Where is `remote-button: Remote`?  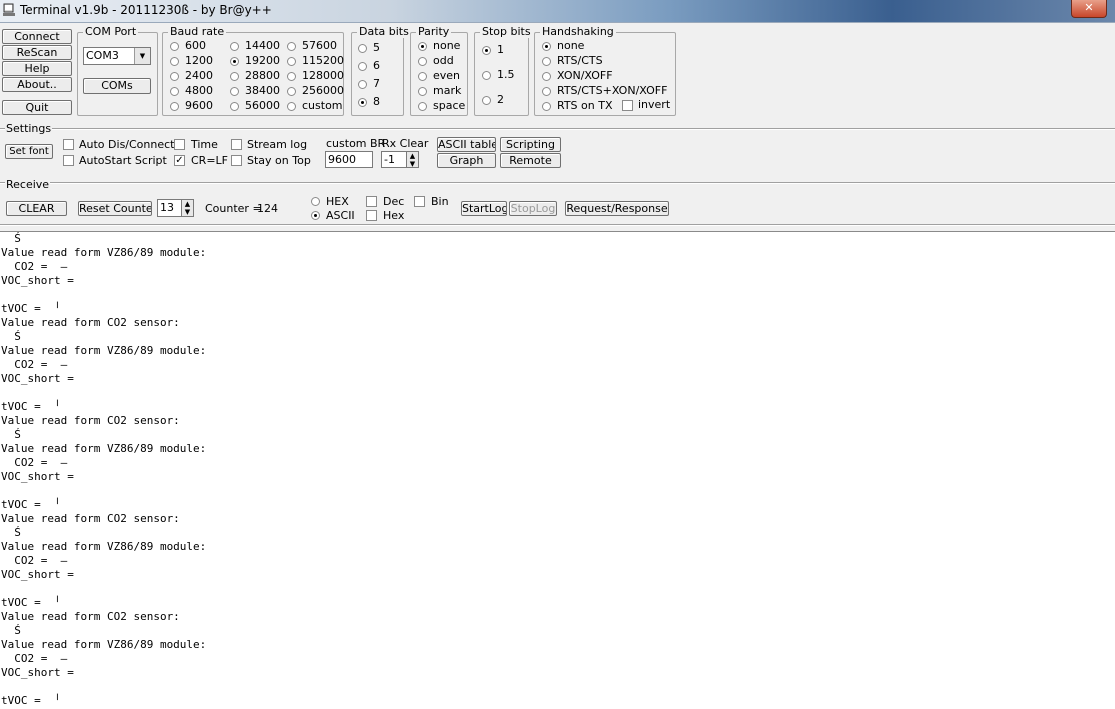
remote-button: Remote is located at coordinates (530, 160).